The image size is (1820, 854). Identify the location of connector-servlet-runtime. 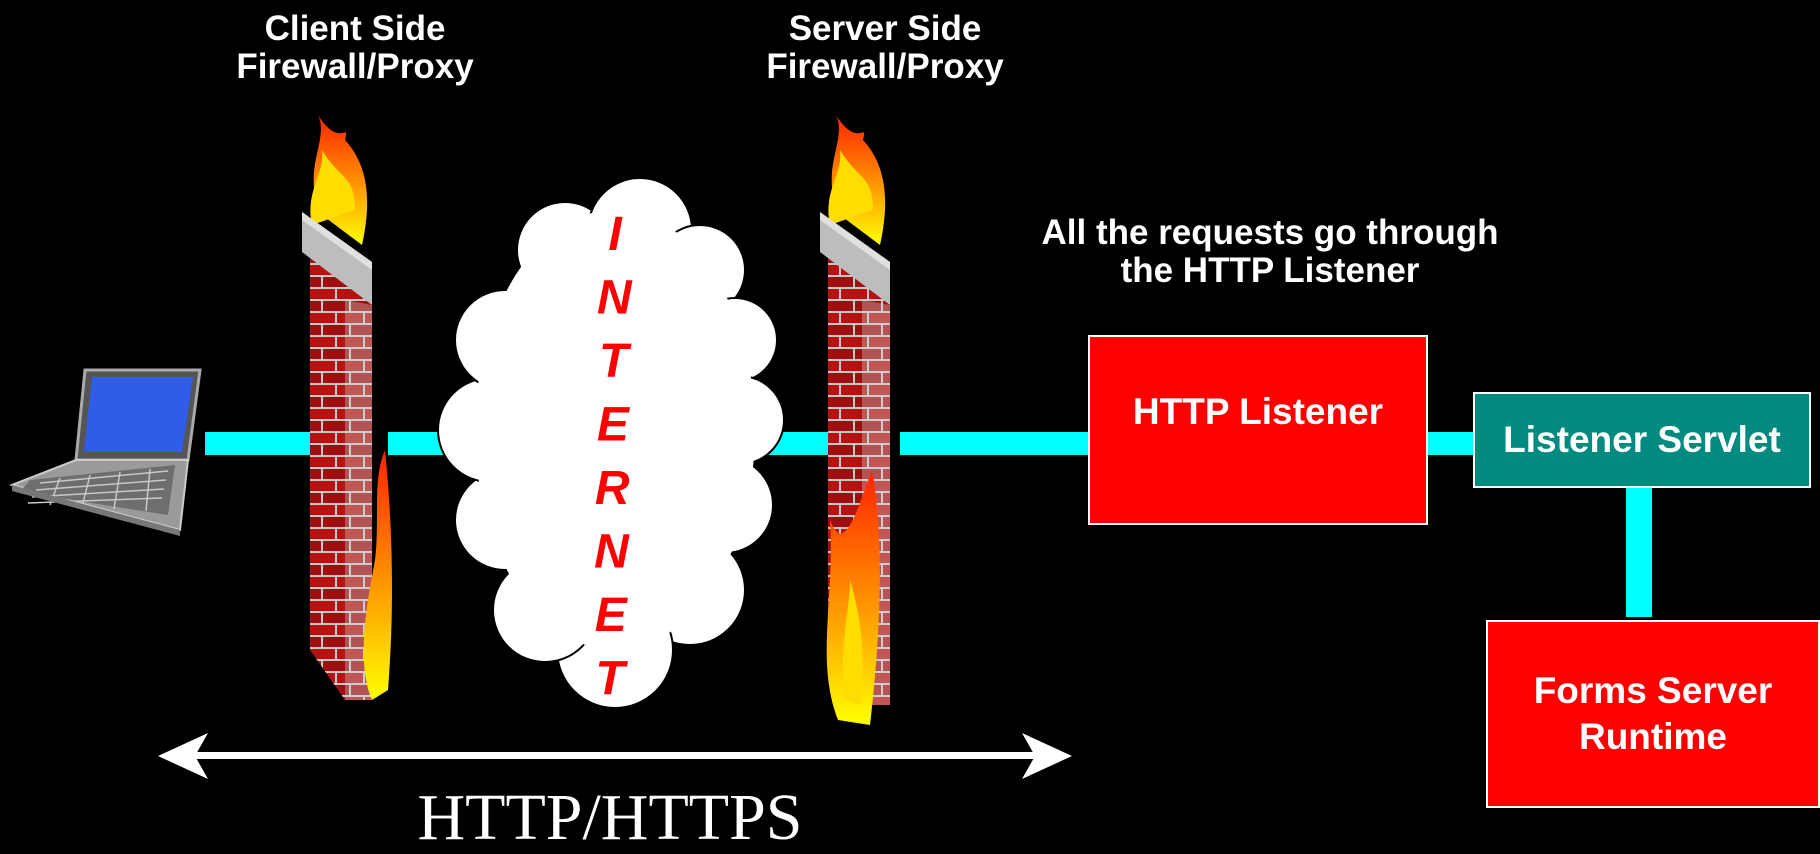
(1639, 552).